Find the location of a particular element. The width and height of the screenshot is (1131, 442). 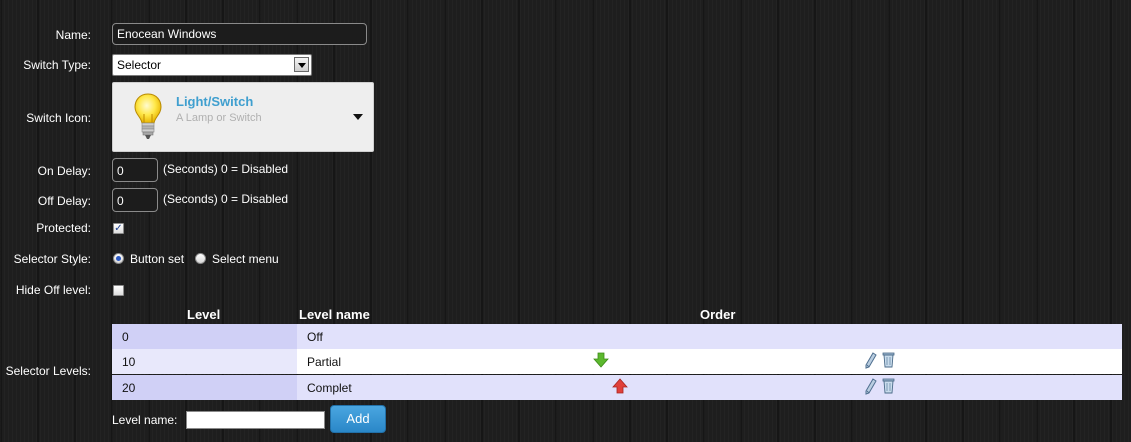

button-set-label: Button set is located at coordinates (157, 259).